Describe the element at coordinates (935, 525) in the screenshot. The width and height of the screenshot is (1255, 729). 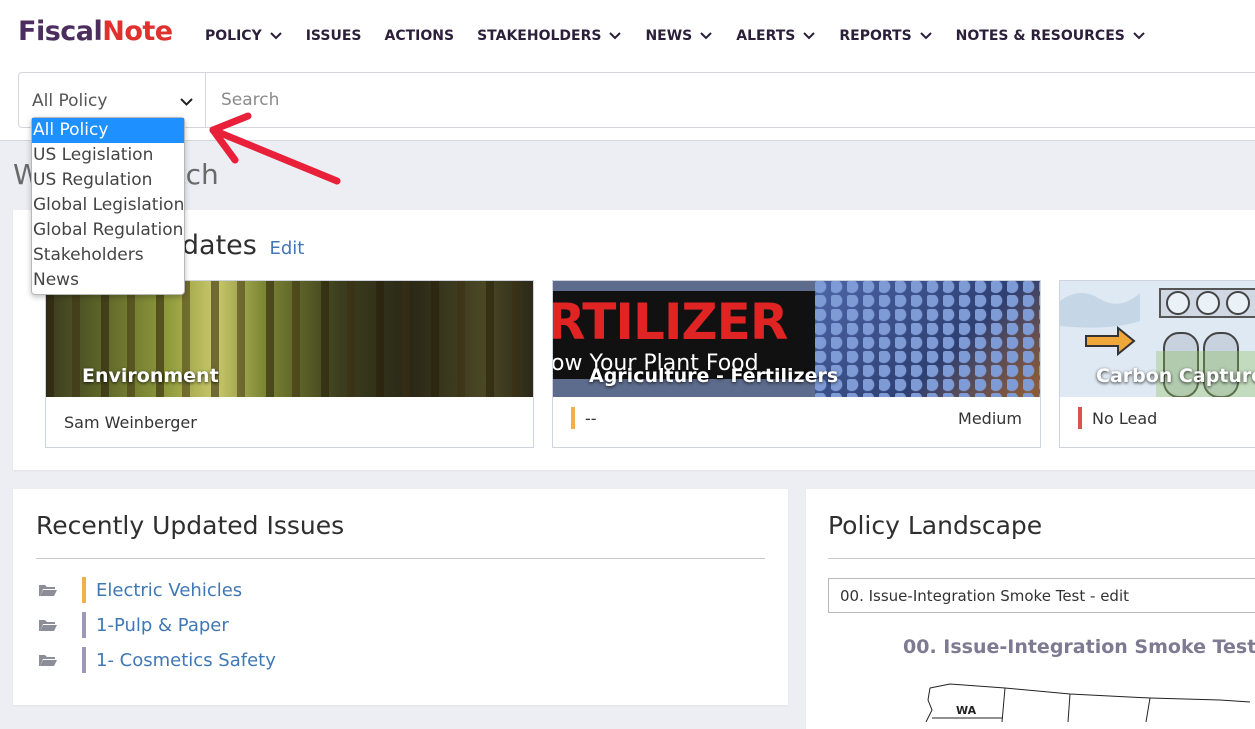
I see `policy-landscape-title: Policy Landscape` at that location.